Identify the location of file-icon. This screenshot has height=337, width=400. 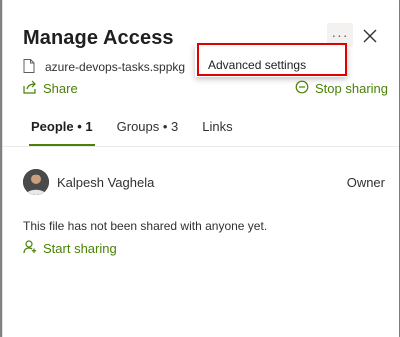
(29, 67).